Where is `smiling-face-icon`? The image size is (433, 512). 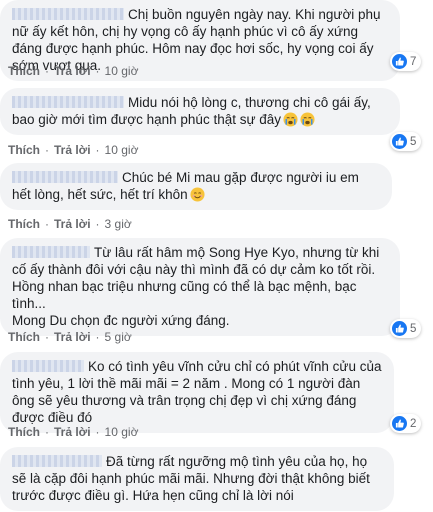
smiling-face-icon is located at coordinates (197, 194).